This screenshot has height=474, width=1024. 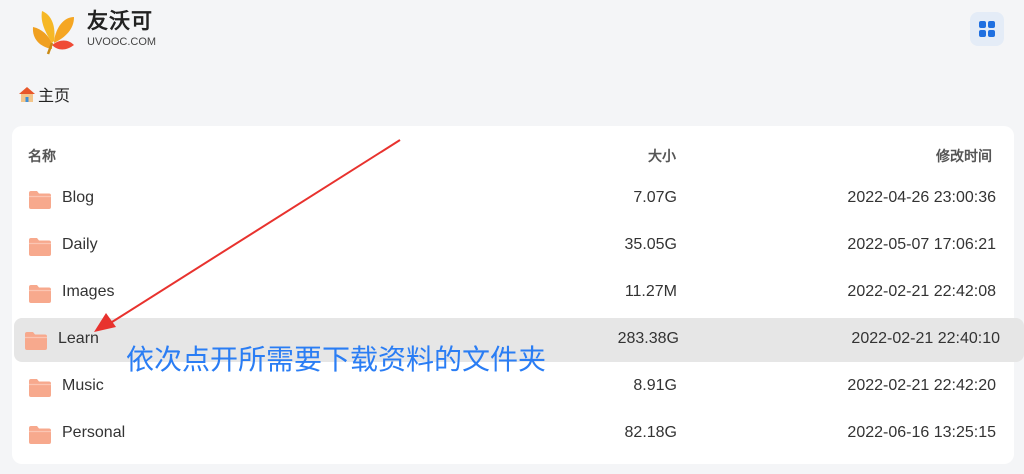 What do you see at coordinates (648, 338) in the screenshot?
I see `file-size: 283.38G` at bounding box center [648, 338].